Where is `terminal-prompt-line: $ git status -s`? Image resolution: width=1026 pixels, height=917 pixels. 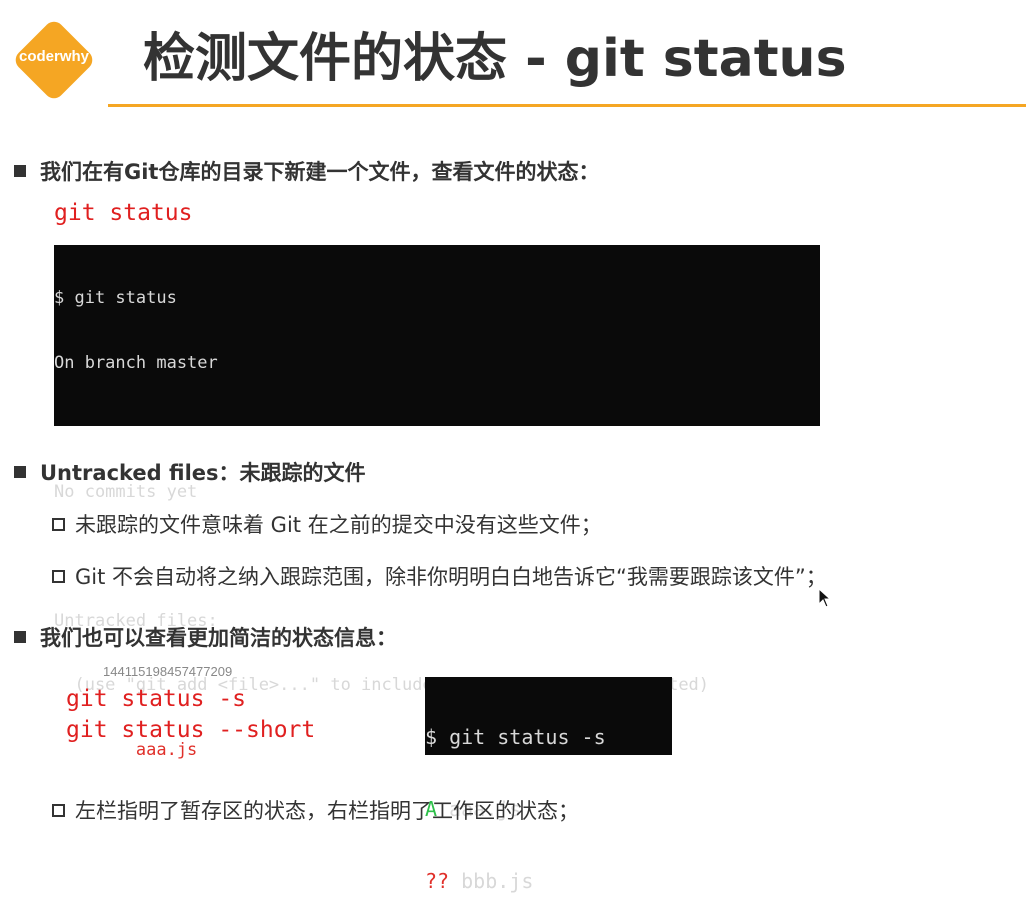 terminal-prompt-line: $ git status -s is located at coordinates (515, 737).